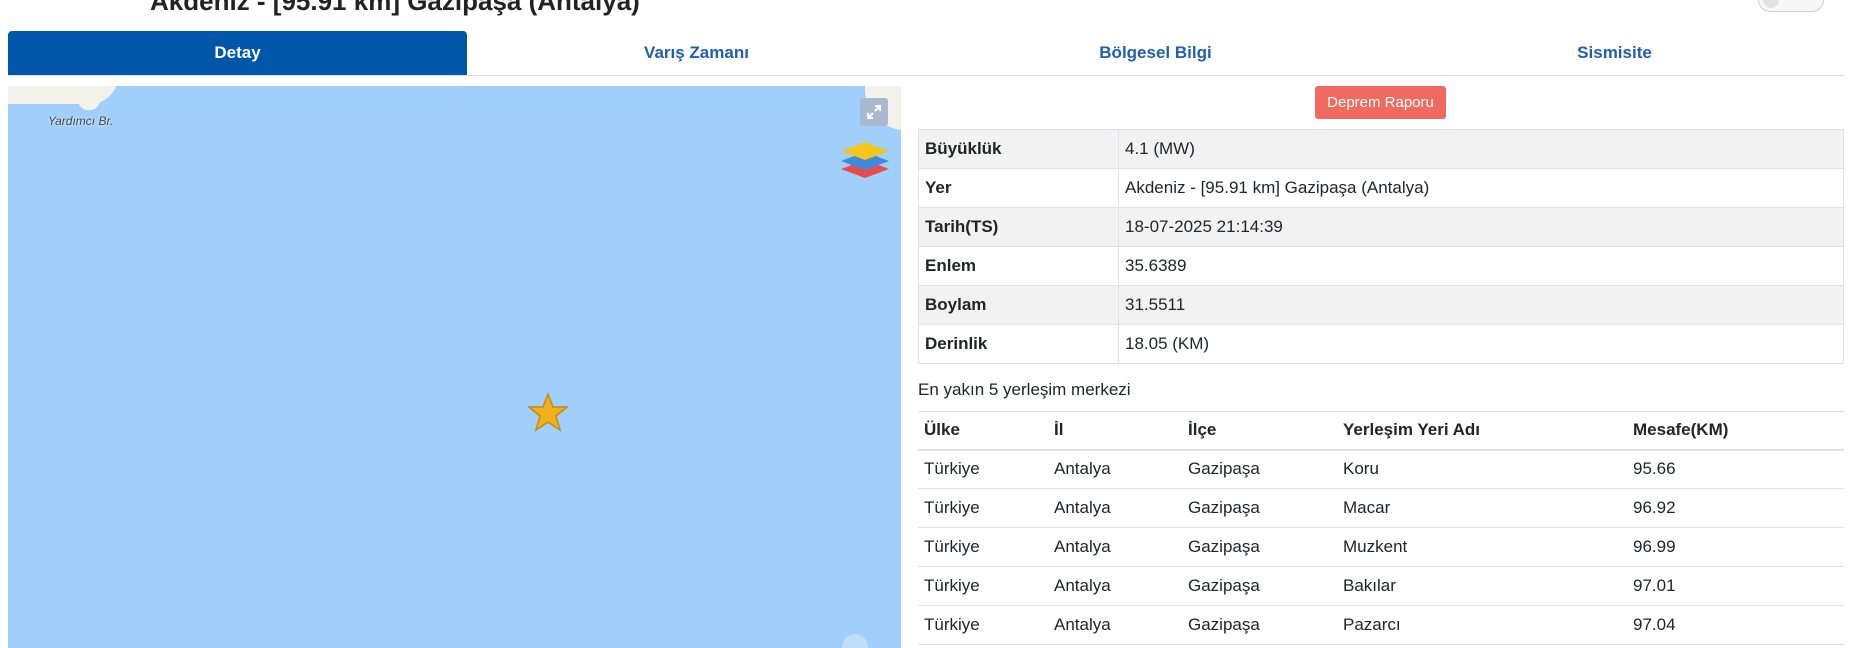 The height and width of the screenshot is (648, 1853). I want to click on tab-varis-zamani: Varış Zamanı, so click(696, 53).